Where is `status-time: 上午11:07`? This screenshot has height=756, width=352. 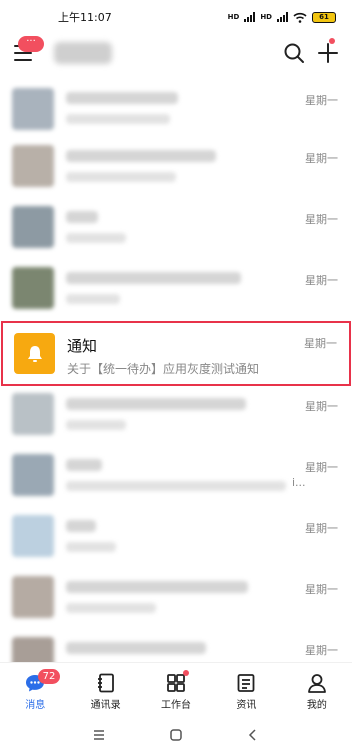
status-time: 上午11:07 is located at coordinates (85, 17).